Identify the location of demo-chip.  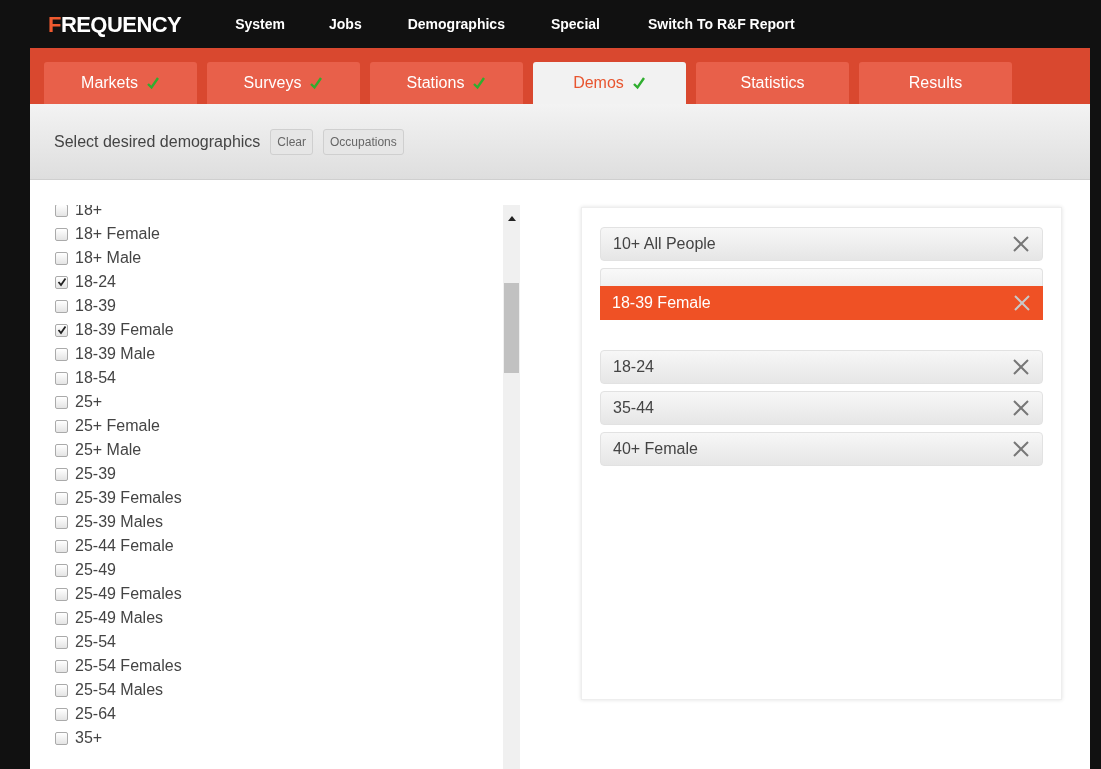
(821, 277).